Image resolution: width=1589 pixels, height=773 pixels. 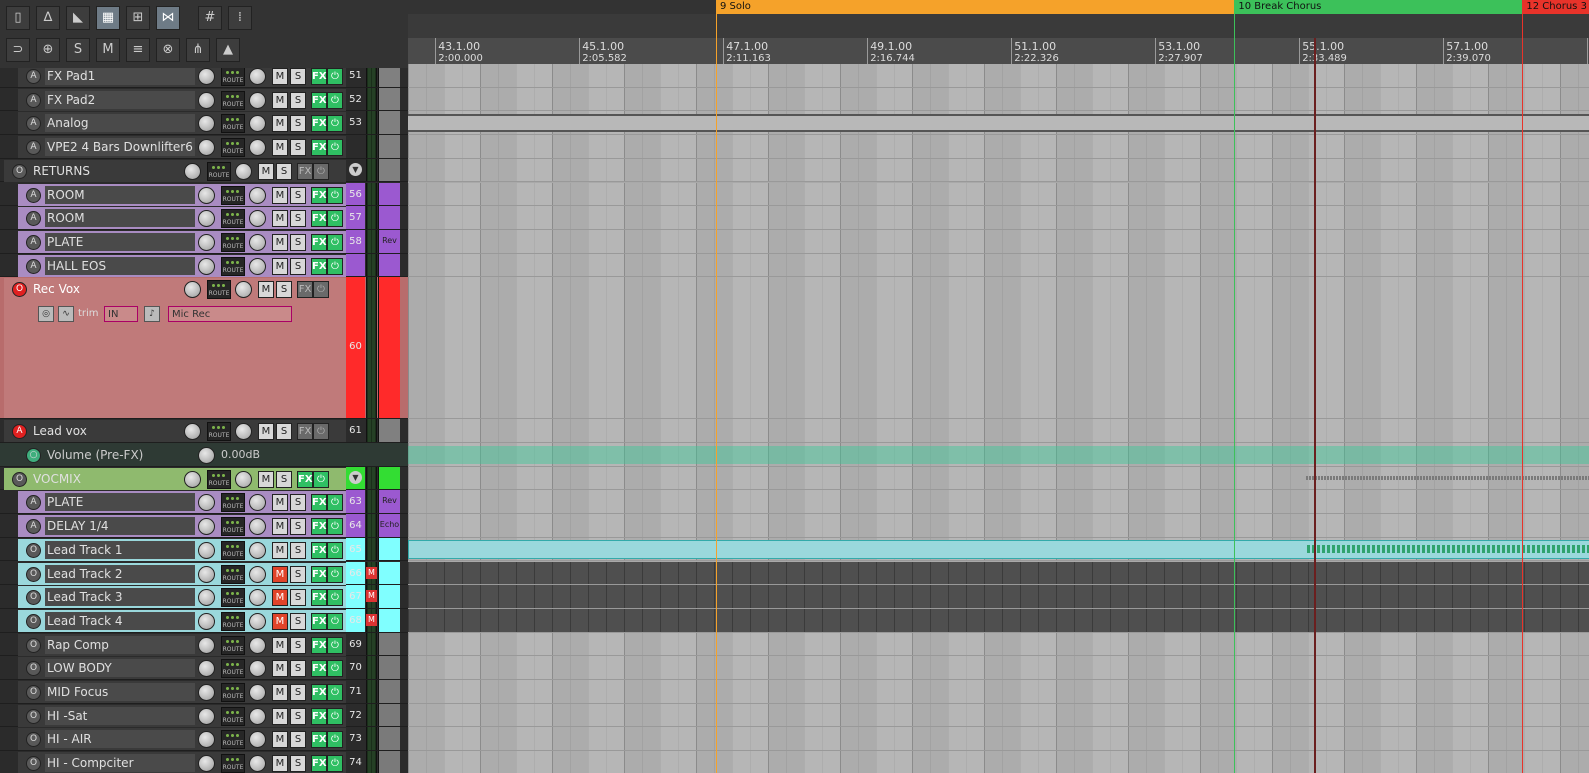 I want to click on track-name: Lead vox, so click(x=106, y=431).